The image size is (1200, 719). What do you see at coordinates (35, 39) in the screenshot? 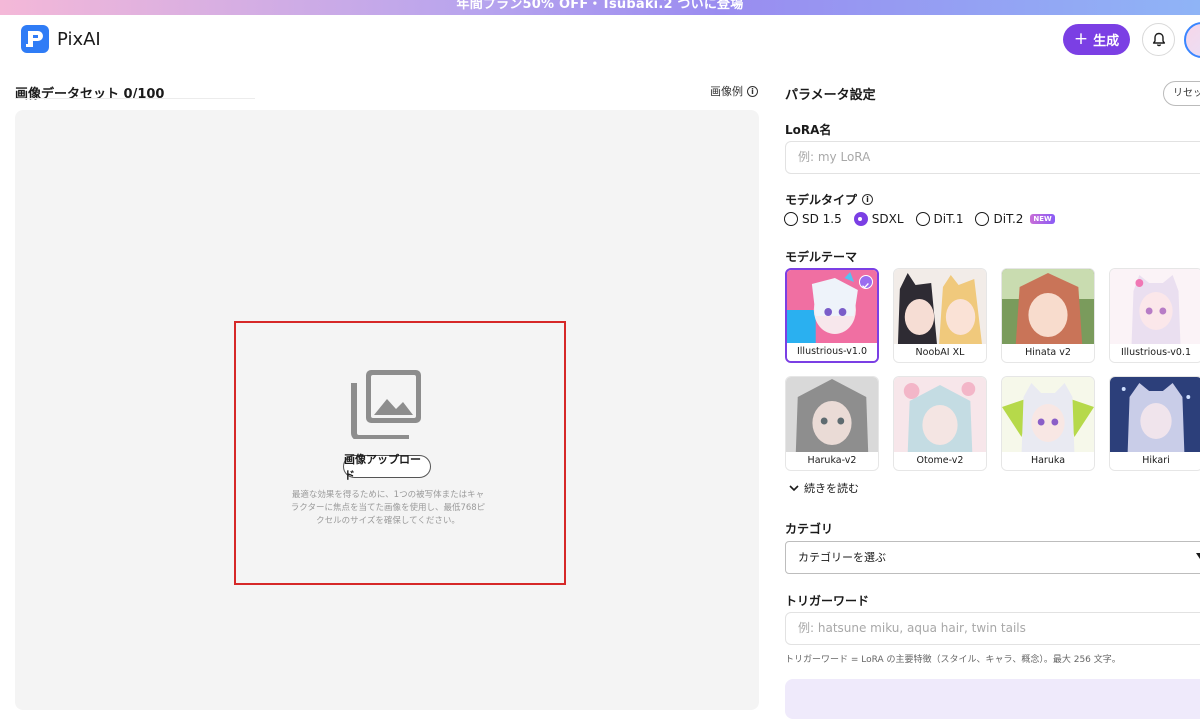
I see `pixai-logo-icon` at bounding box center [35, 39].